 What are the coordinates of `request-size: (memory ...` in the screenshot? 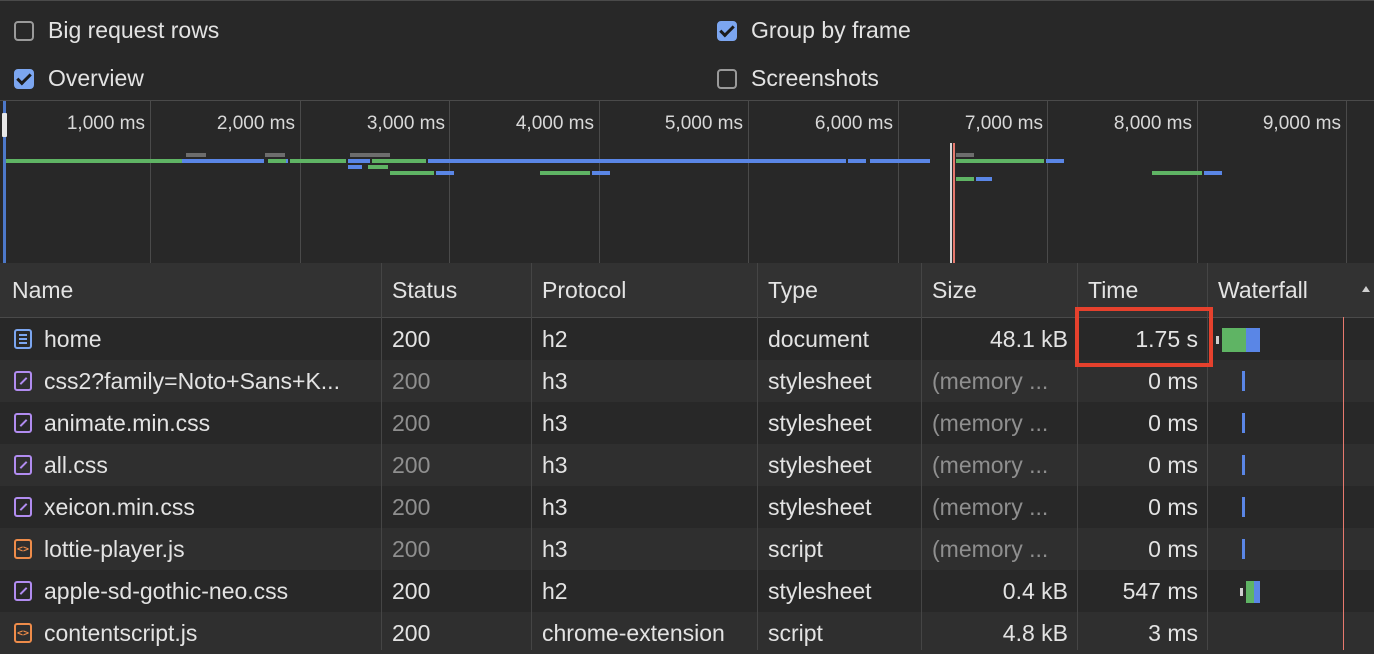 It's located at (990, 506).